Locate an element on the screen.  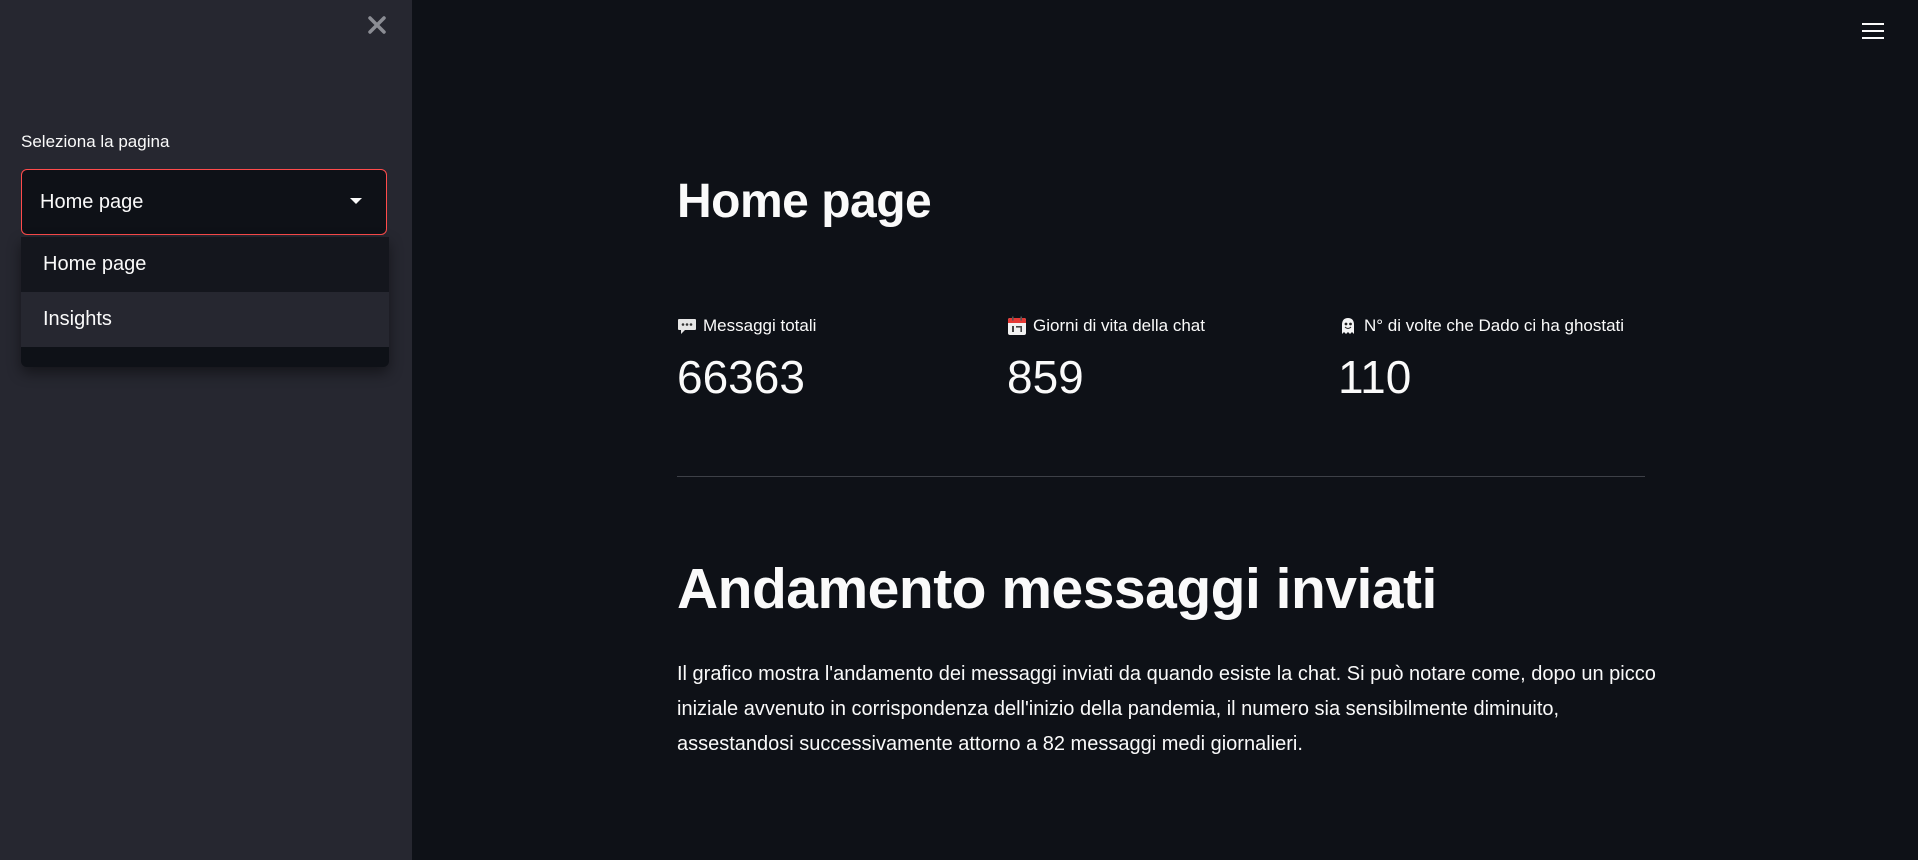
metric-value: 859 is located at coordinates (1045, 377).